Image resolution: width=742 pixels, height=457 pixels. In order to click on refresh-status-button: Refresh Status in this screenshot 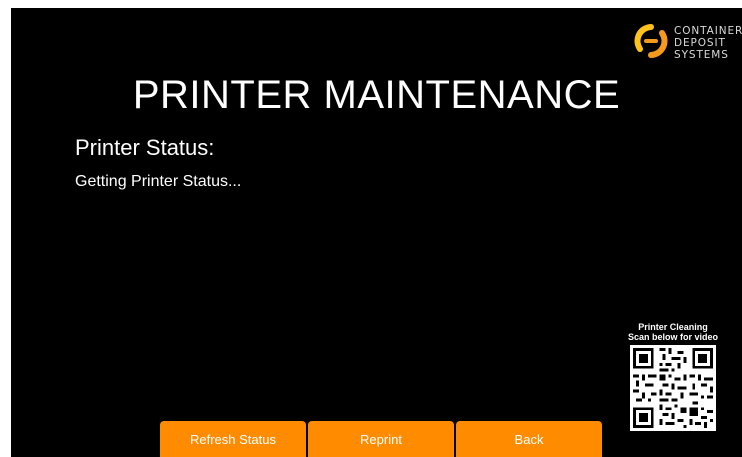, I will do `click(233, 439)`.